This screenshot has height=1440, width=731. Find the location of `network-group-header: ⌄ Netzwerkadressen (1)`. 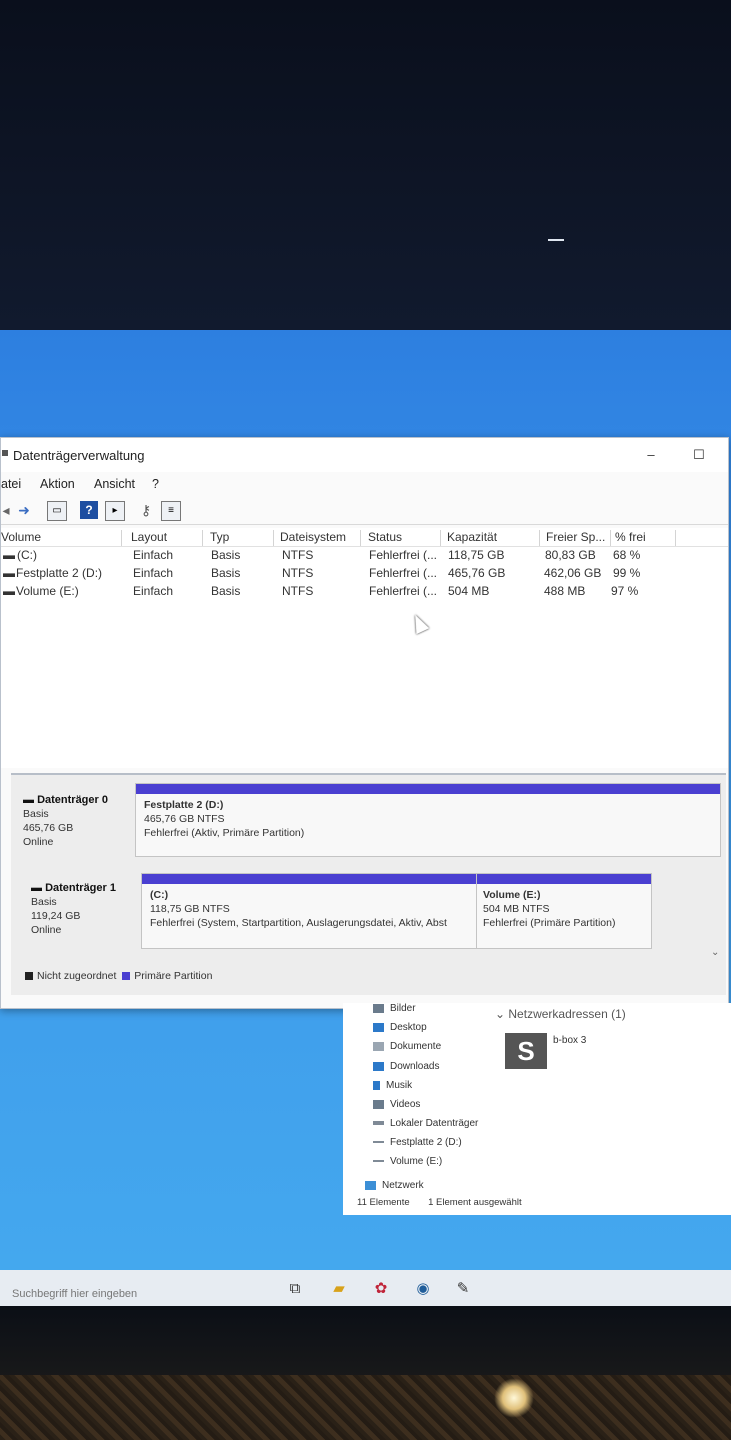

network-group-header: ⌄ Netzwerkadressen (1) is located at coordinates (560, 1014).